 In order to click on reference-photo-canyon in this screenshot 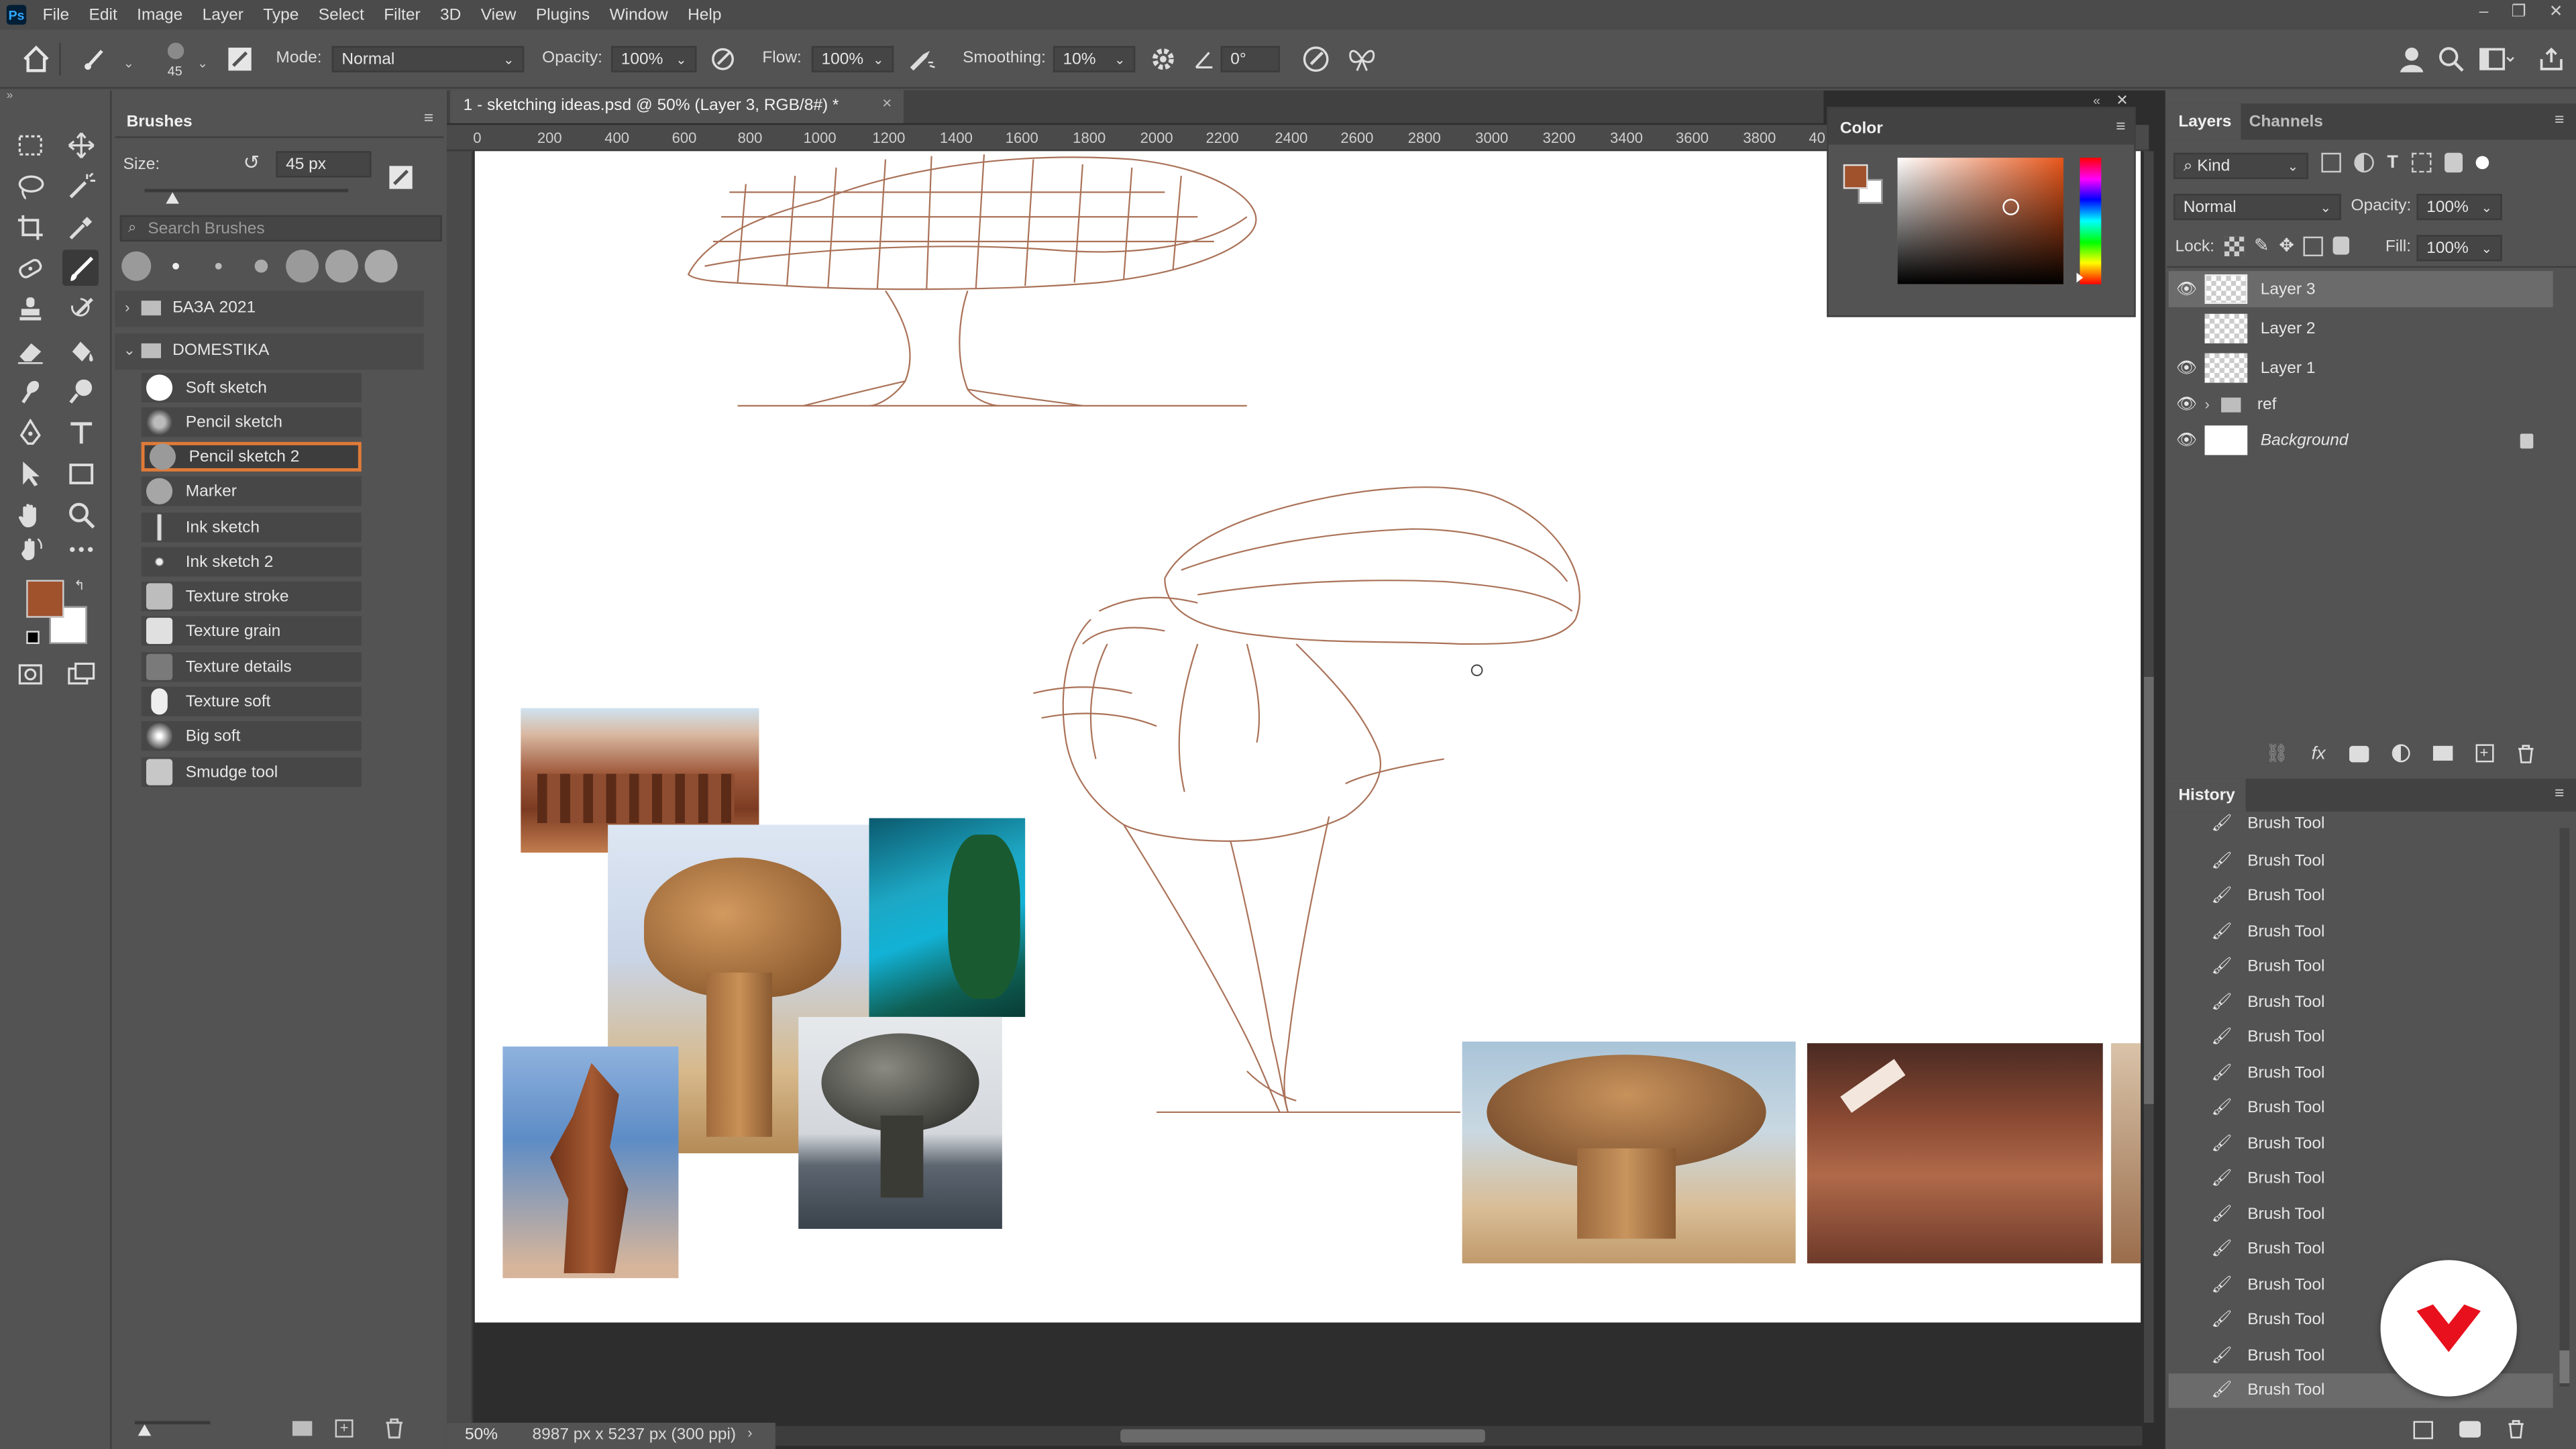, I will do `click(1955, 1153)`.